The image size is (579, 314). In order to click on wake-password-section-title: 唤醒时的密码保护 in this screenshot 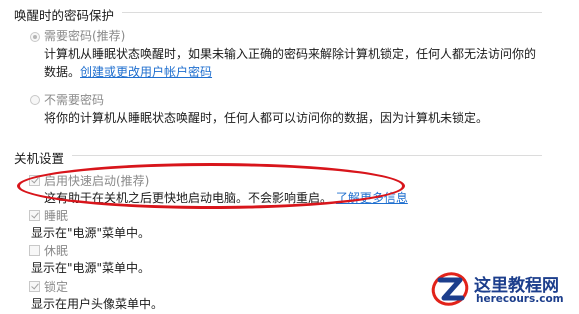, I will do `click(64, 15)`.